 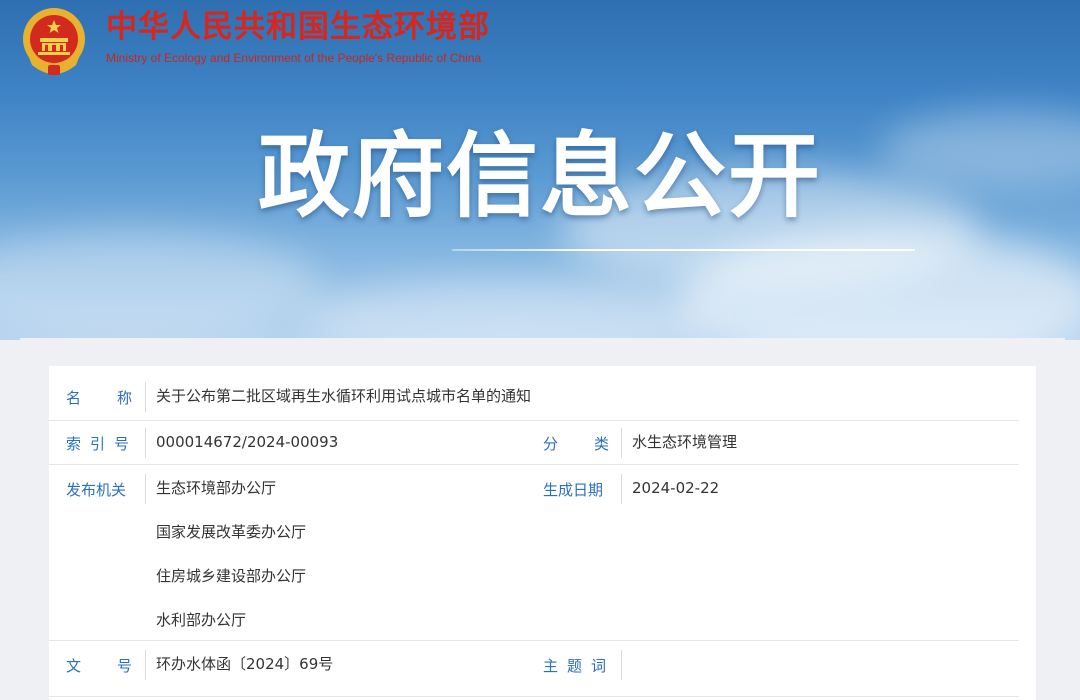 I want to click on keywords-label: 主题词, so click(x=579, y=666).